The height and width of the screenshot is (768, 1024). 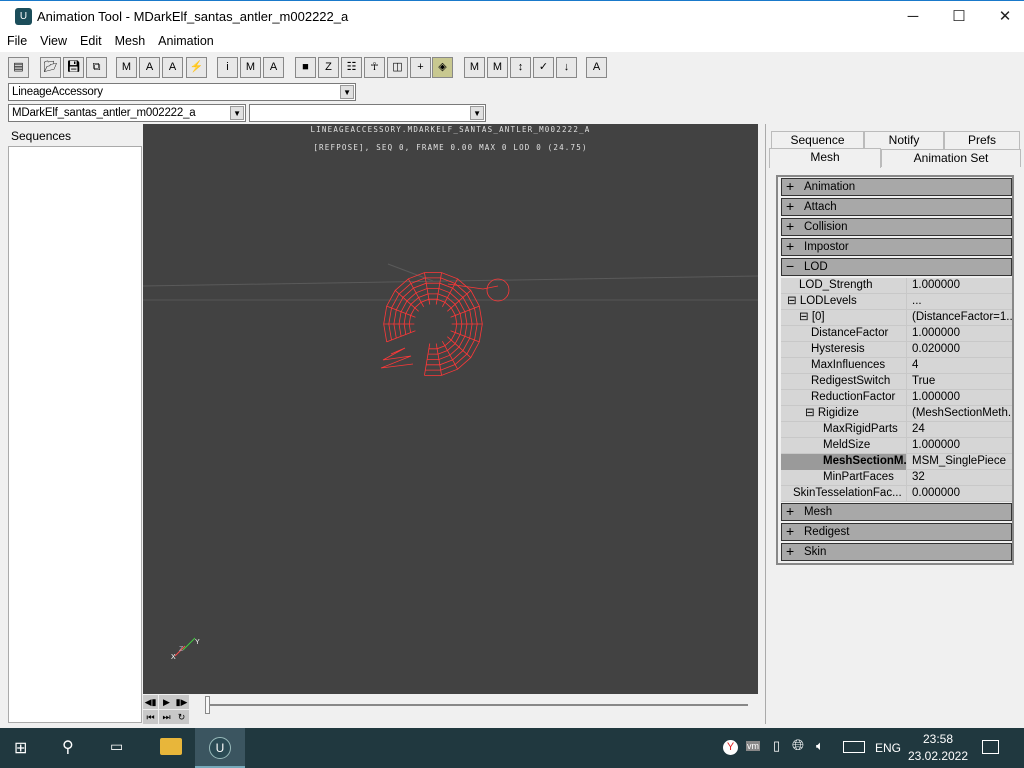 I want to click on play-button: ▶, so click(x=166, y=702).